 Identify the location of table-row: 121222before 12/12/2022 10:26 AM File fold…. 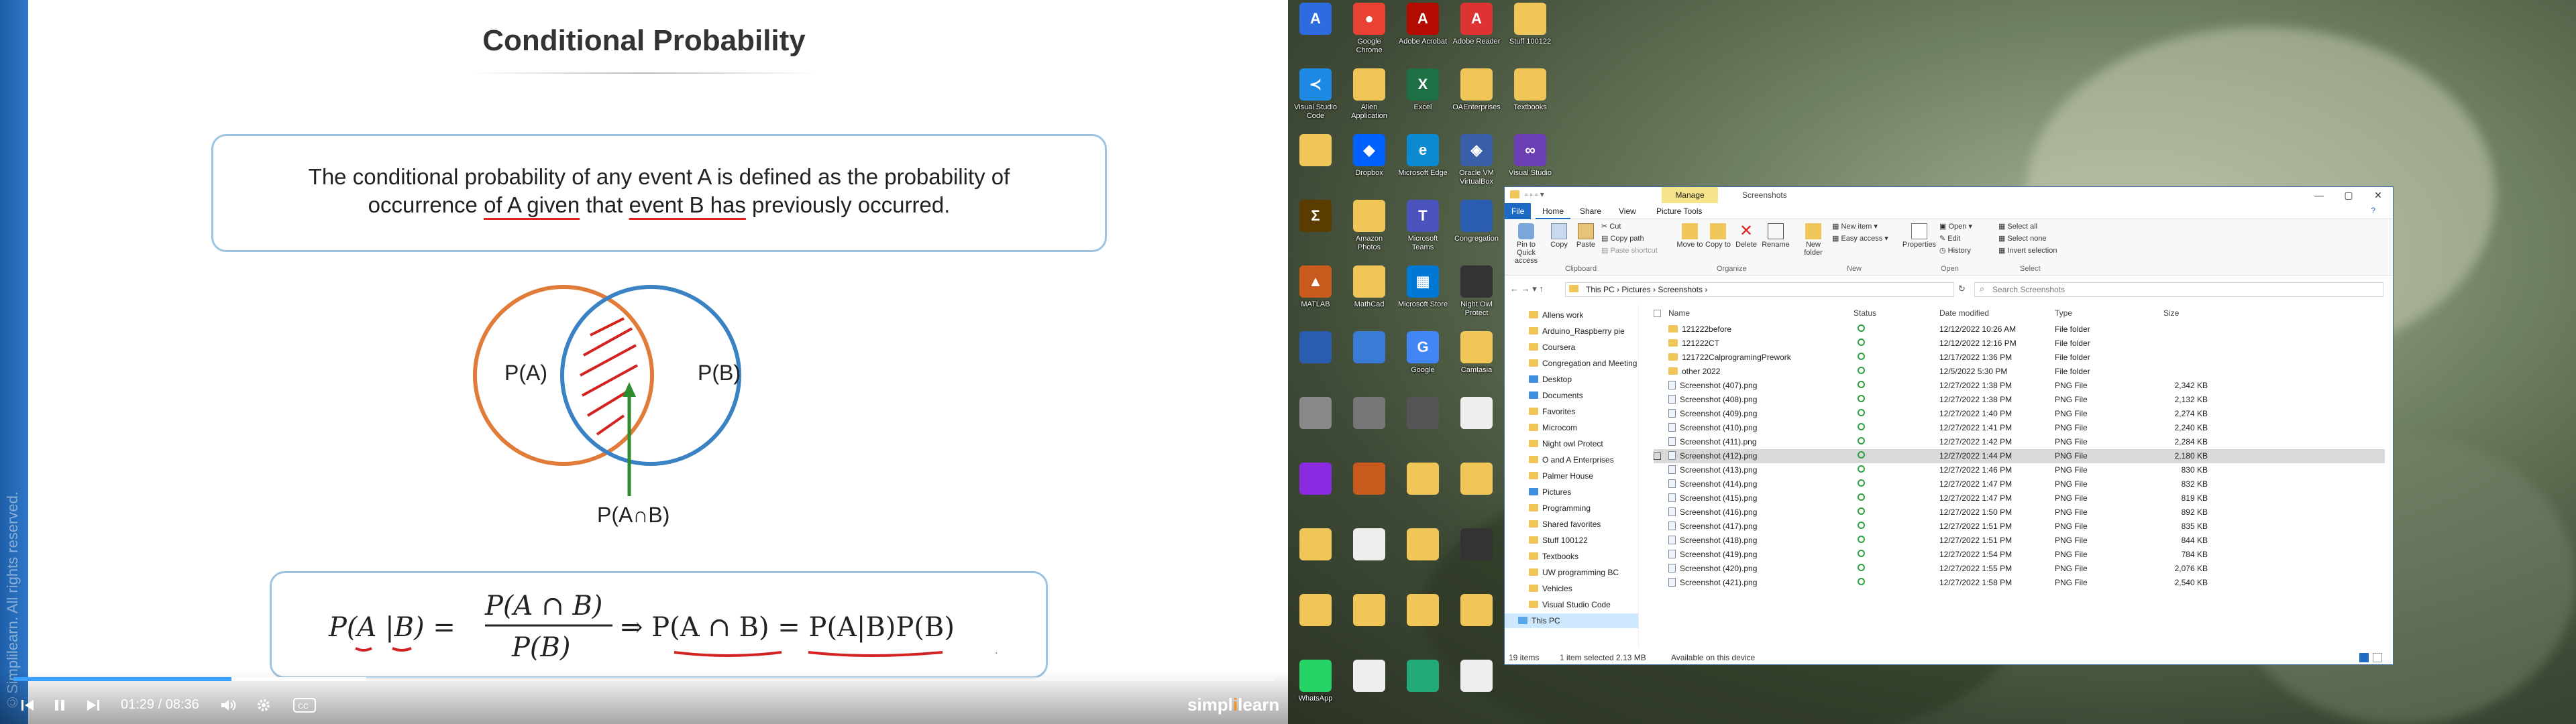
(2019, 329).